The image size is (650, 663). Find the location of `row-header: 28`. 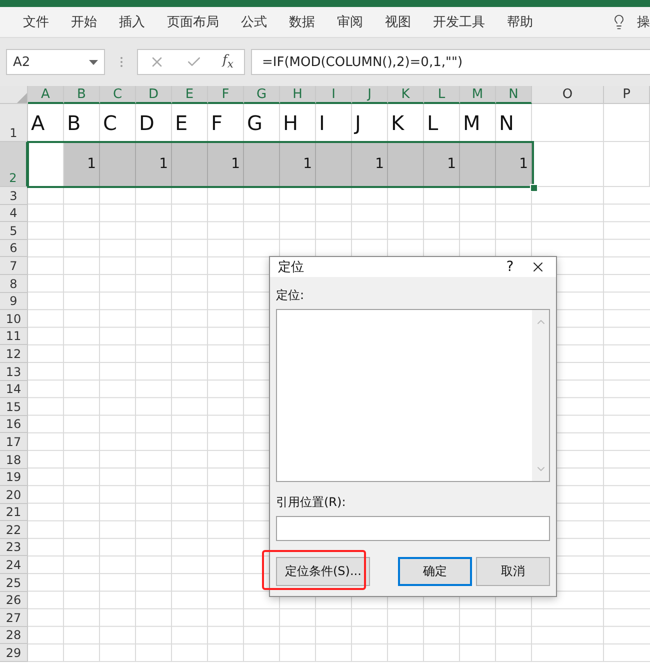

row-header: 28 is located at coordinates (14, 635).